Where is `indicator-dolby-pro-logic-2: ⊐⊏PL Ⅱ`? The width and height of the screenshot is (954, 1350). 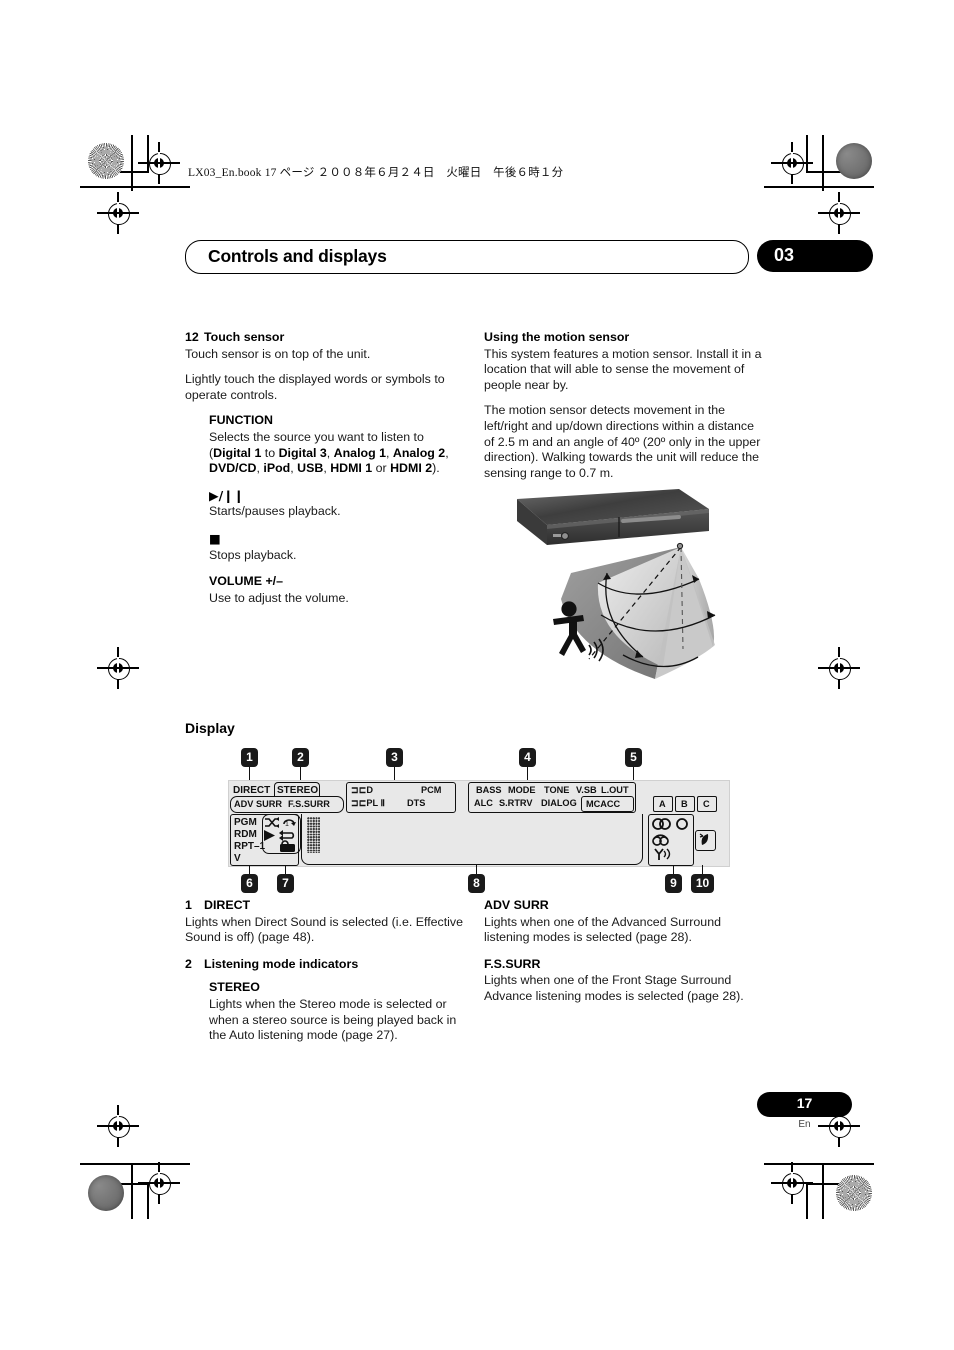
indicator-dolby-pro-logic-2: ⊐⊏PL Ⅱ is located at coordinates (368, 803).